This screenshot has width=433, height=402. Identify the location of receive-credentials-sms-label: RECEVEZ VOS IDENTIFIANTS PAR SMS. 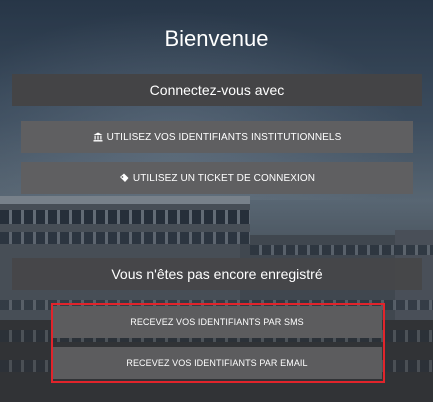
(217, 322).